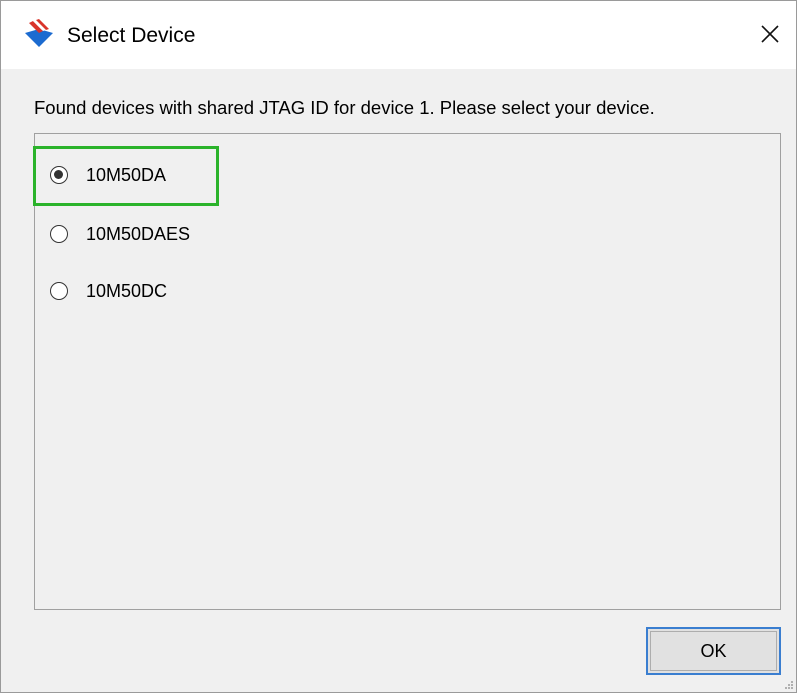 Image resolution: width=797 pixels, height=693 pixels. I want to click on device-option-10m50da: 10M50DA, so click(108, 175).